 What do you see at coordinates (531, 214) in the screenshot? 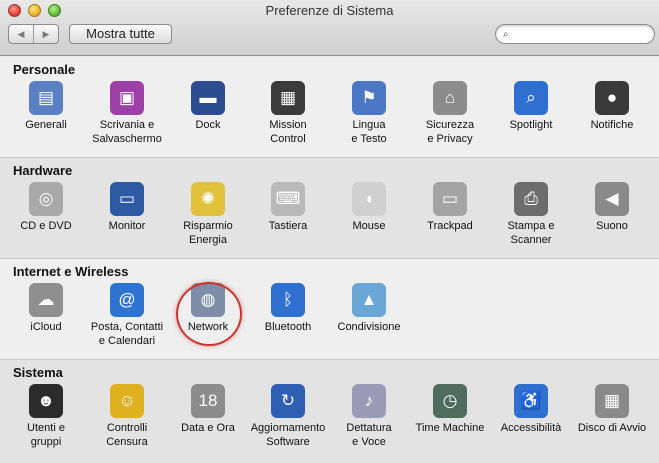
I see `pref-pane-print-scan: ⎙ Stampa e Scanner` at bounding box center [531, 214].